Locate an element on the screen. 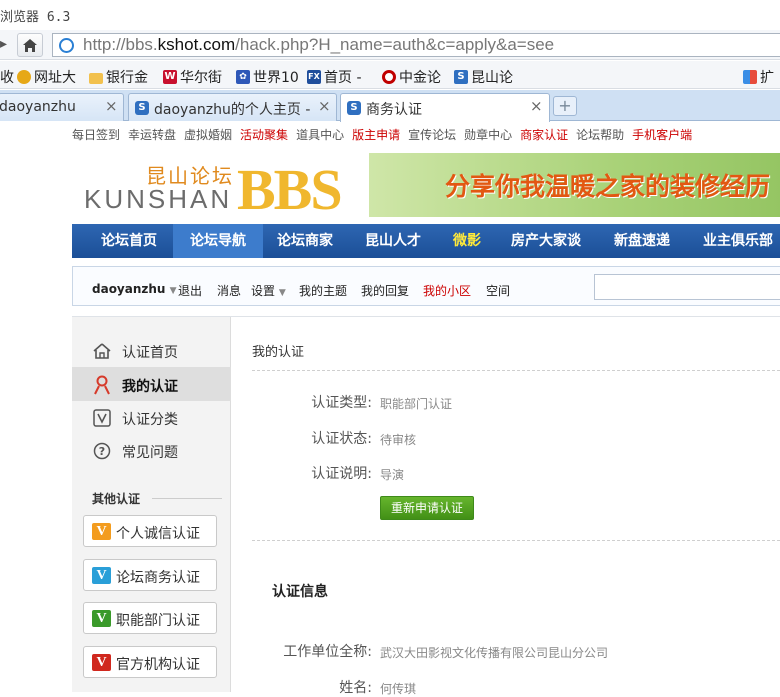 The image size is (780, 697). auth-desc-value: 导演 is located at coordinates (392, 475).